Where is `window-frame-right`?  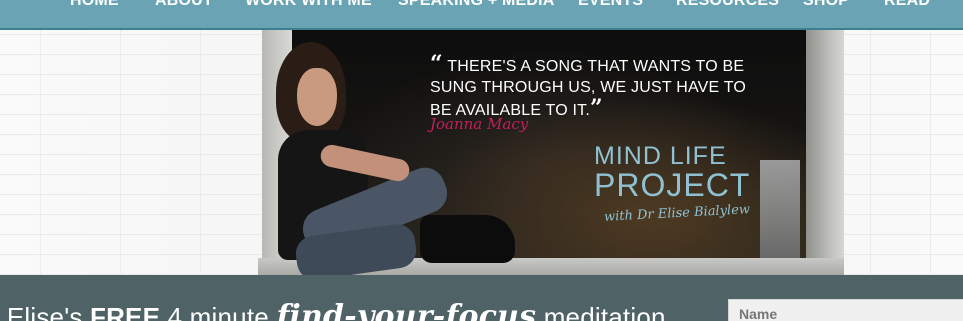
window-frame-right is located at coordinates (825, 146).